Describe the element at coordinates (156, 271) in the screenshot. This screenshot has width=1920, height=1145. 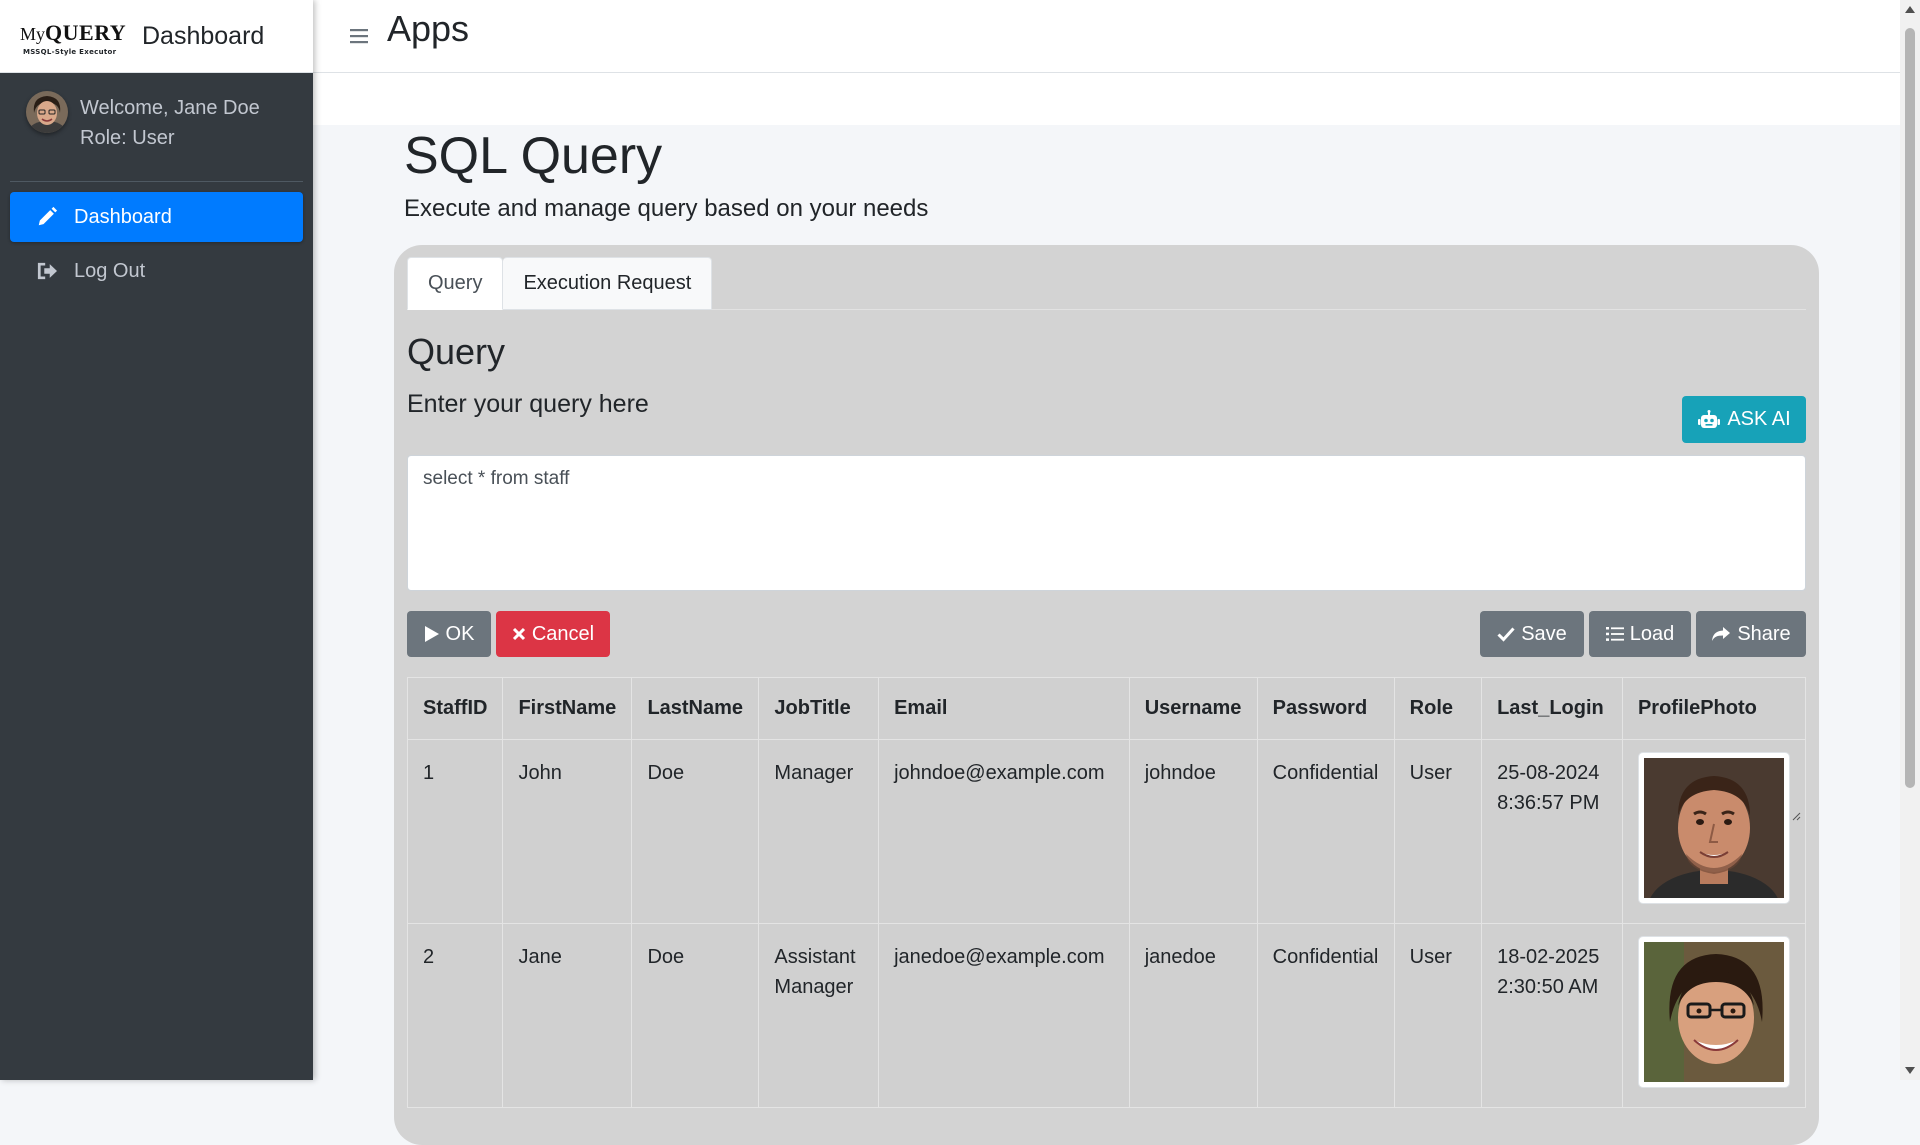
I see `sidebar-item-logout: Log Out` at that location.